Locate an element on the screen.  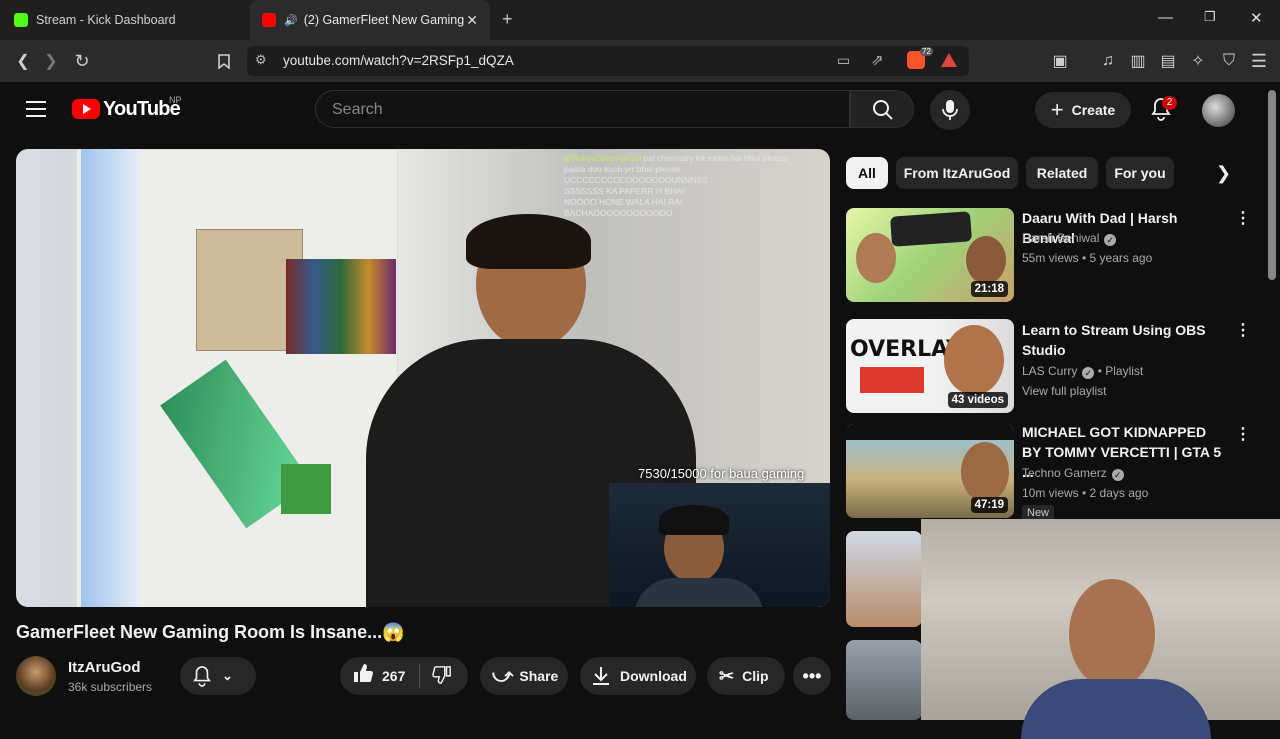
page-scrollbar is located at coordinates (1272, 185).